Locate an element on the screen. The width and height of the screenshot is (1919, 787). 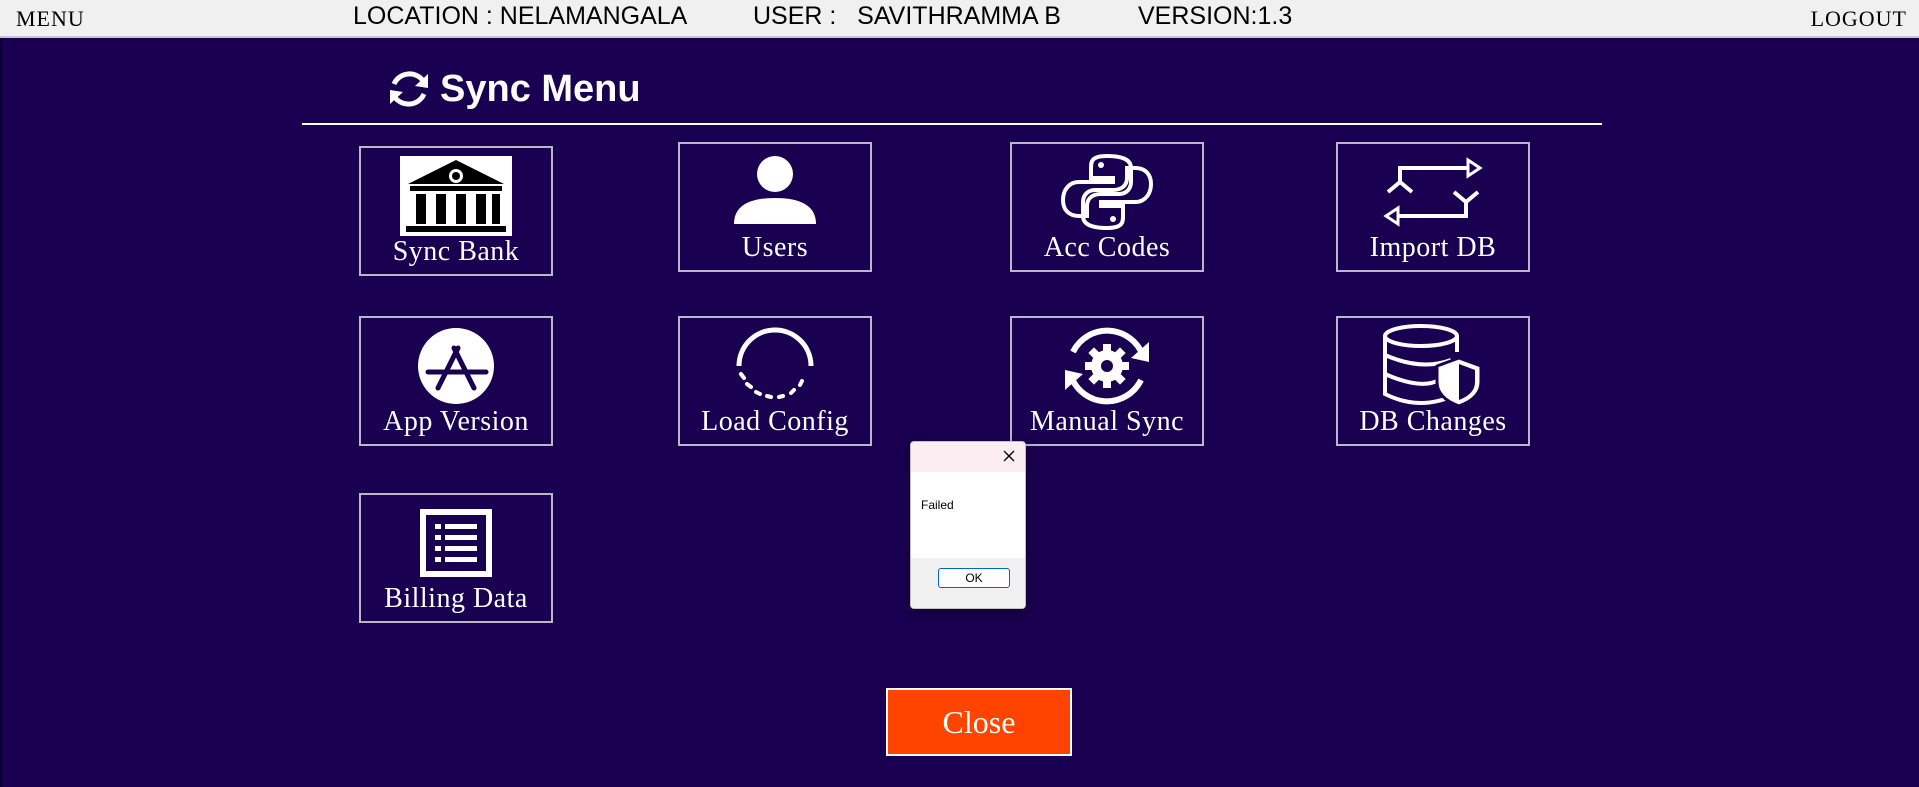
version-label: VERSION:1.3 is located at coordinates (1215, 16).